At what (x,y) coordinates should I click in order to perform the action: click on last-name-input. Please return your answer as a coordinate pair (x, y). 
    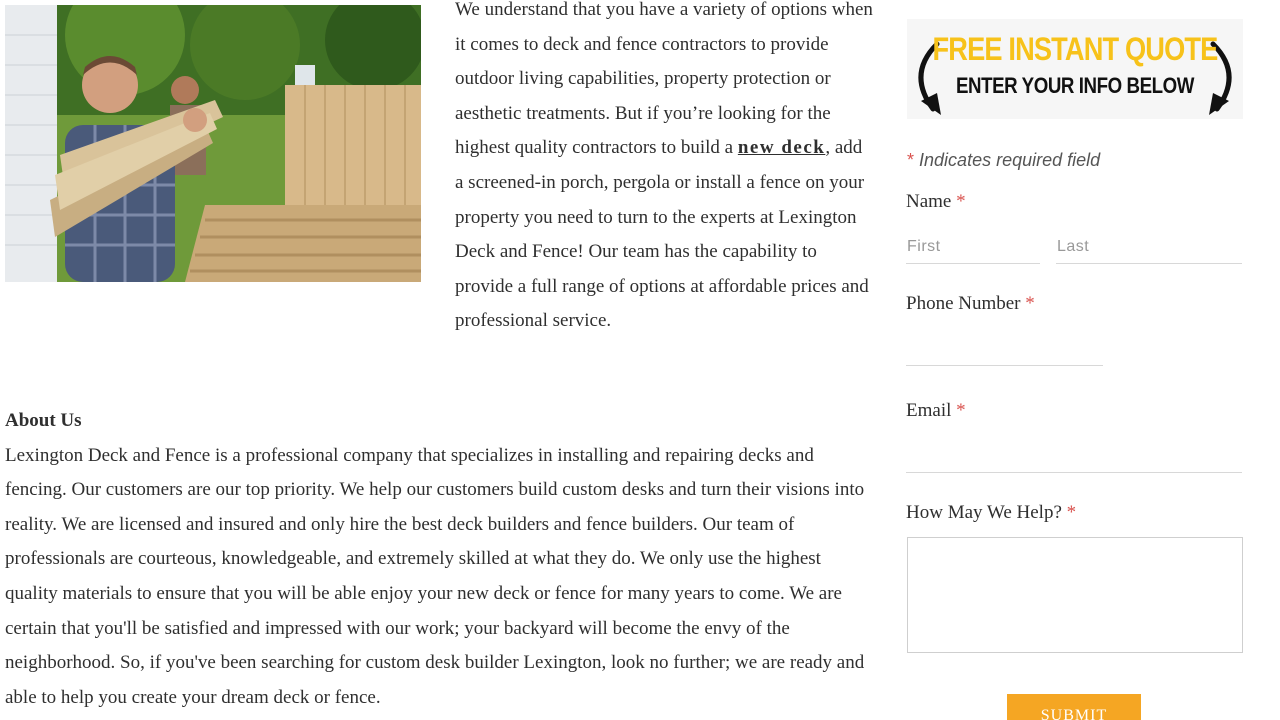
    Looking at the image, I should click on (1149, 247).